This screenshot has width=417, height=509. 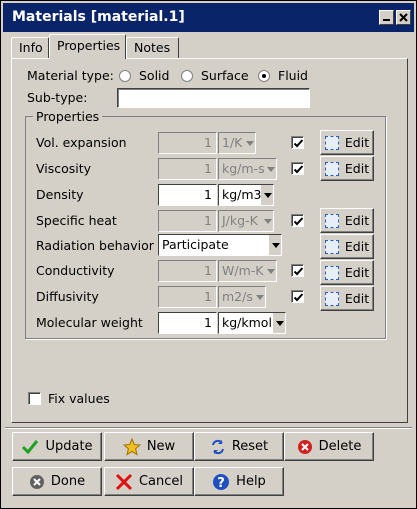 What do you see at coordinates (67, 296) in the screenshot?
I see `diffusivity-label: Diffusivity` at bounding box center [67, 296].